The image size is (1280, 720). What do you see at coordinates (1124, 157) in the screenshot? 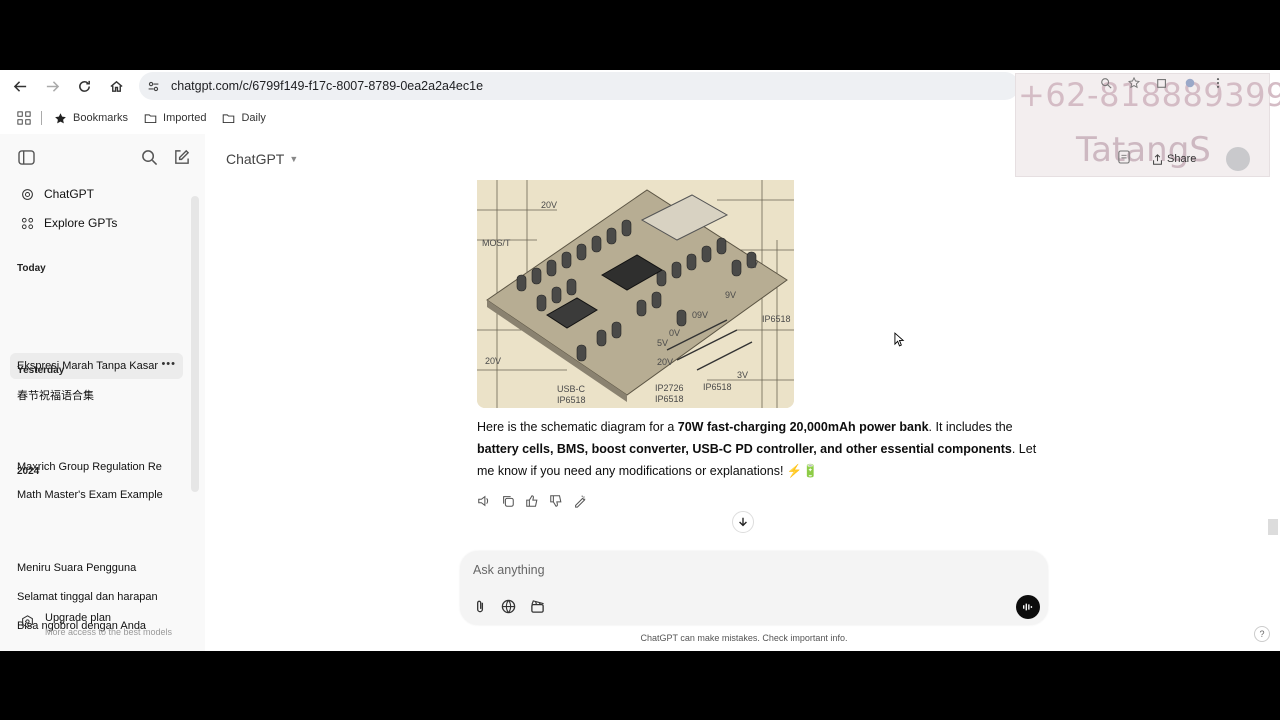
I see `document-icon` at bounding box center [1124, 157].